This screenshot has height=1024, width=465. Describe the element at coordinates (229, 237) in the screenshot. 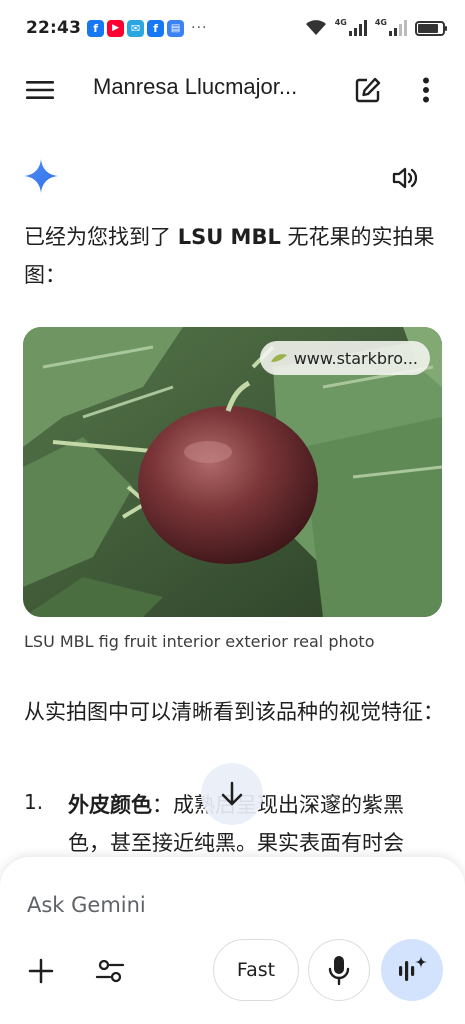

I see `intro-bold: LSU MBL` at that location.